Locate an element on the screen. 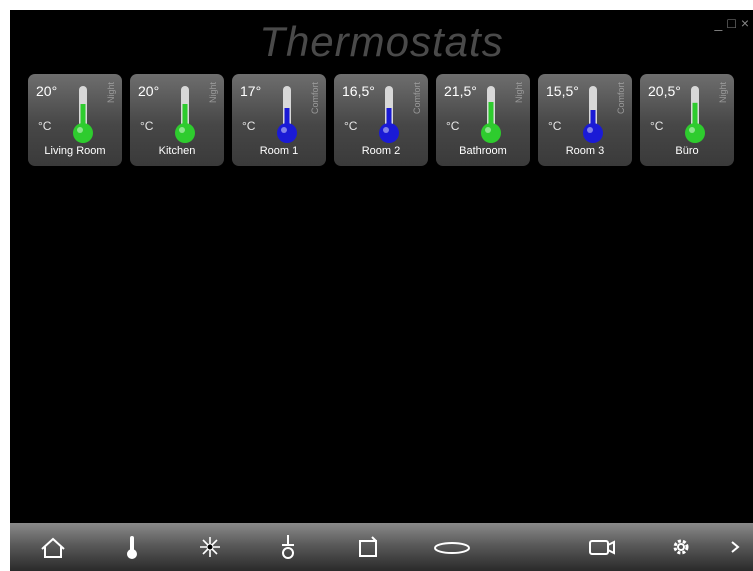  room-name: Bathroom is located at coordinates (483, 151).